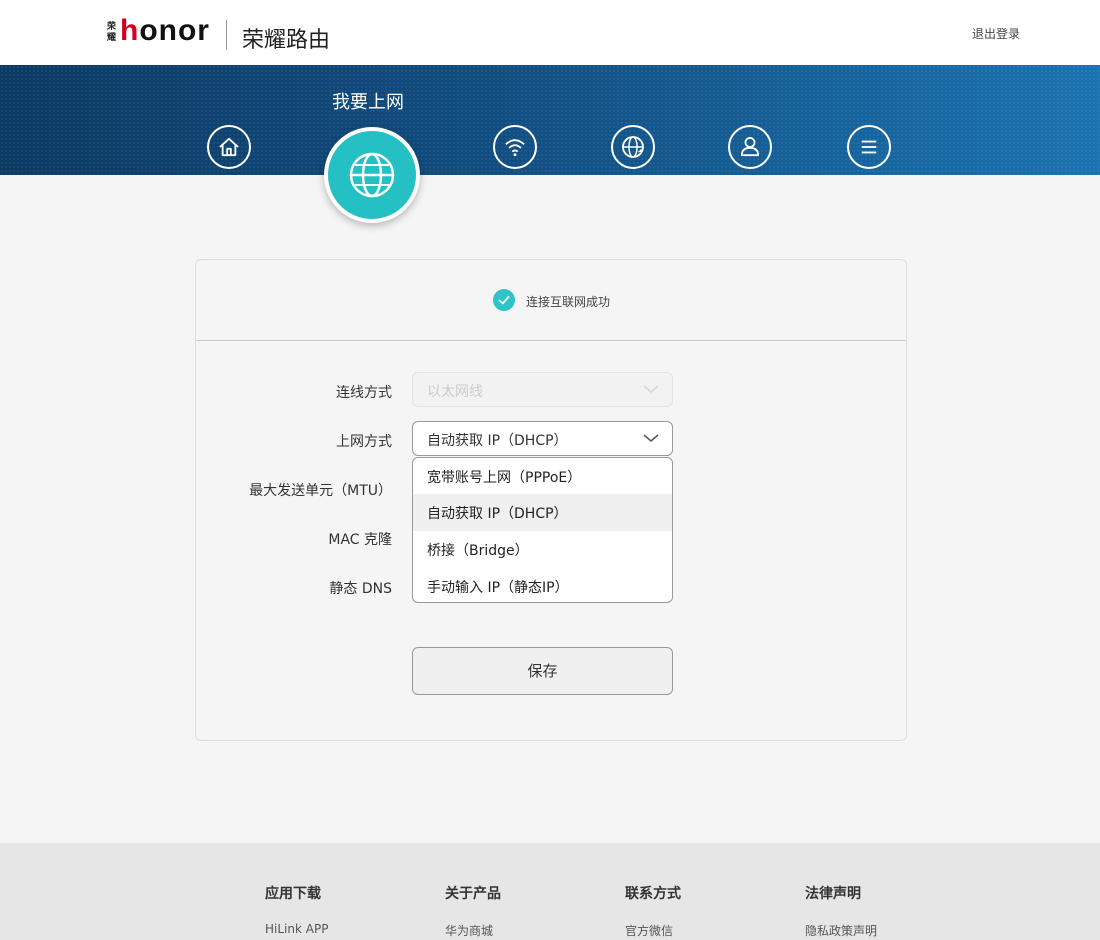 The height and width of the screenshot is (940, 1100). I want to click on product-title: 荣耀路由, so click(286, 40).